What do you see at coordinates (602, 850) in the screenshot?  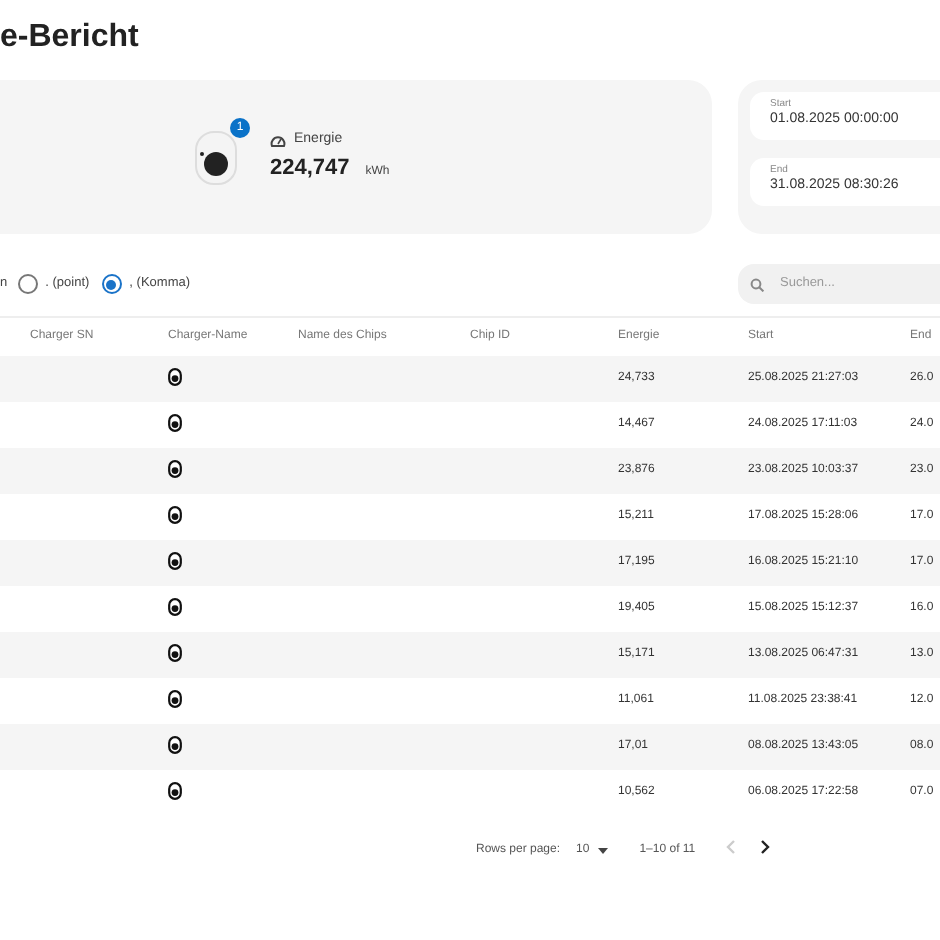 I see `caret-icon` at bounding box center [602, 850].